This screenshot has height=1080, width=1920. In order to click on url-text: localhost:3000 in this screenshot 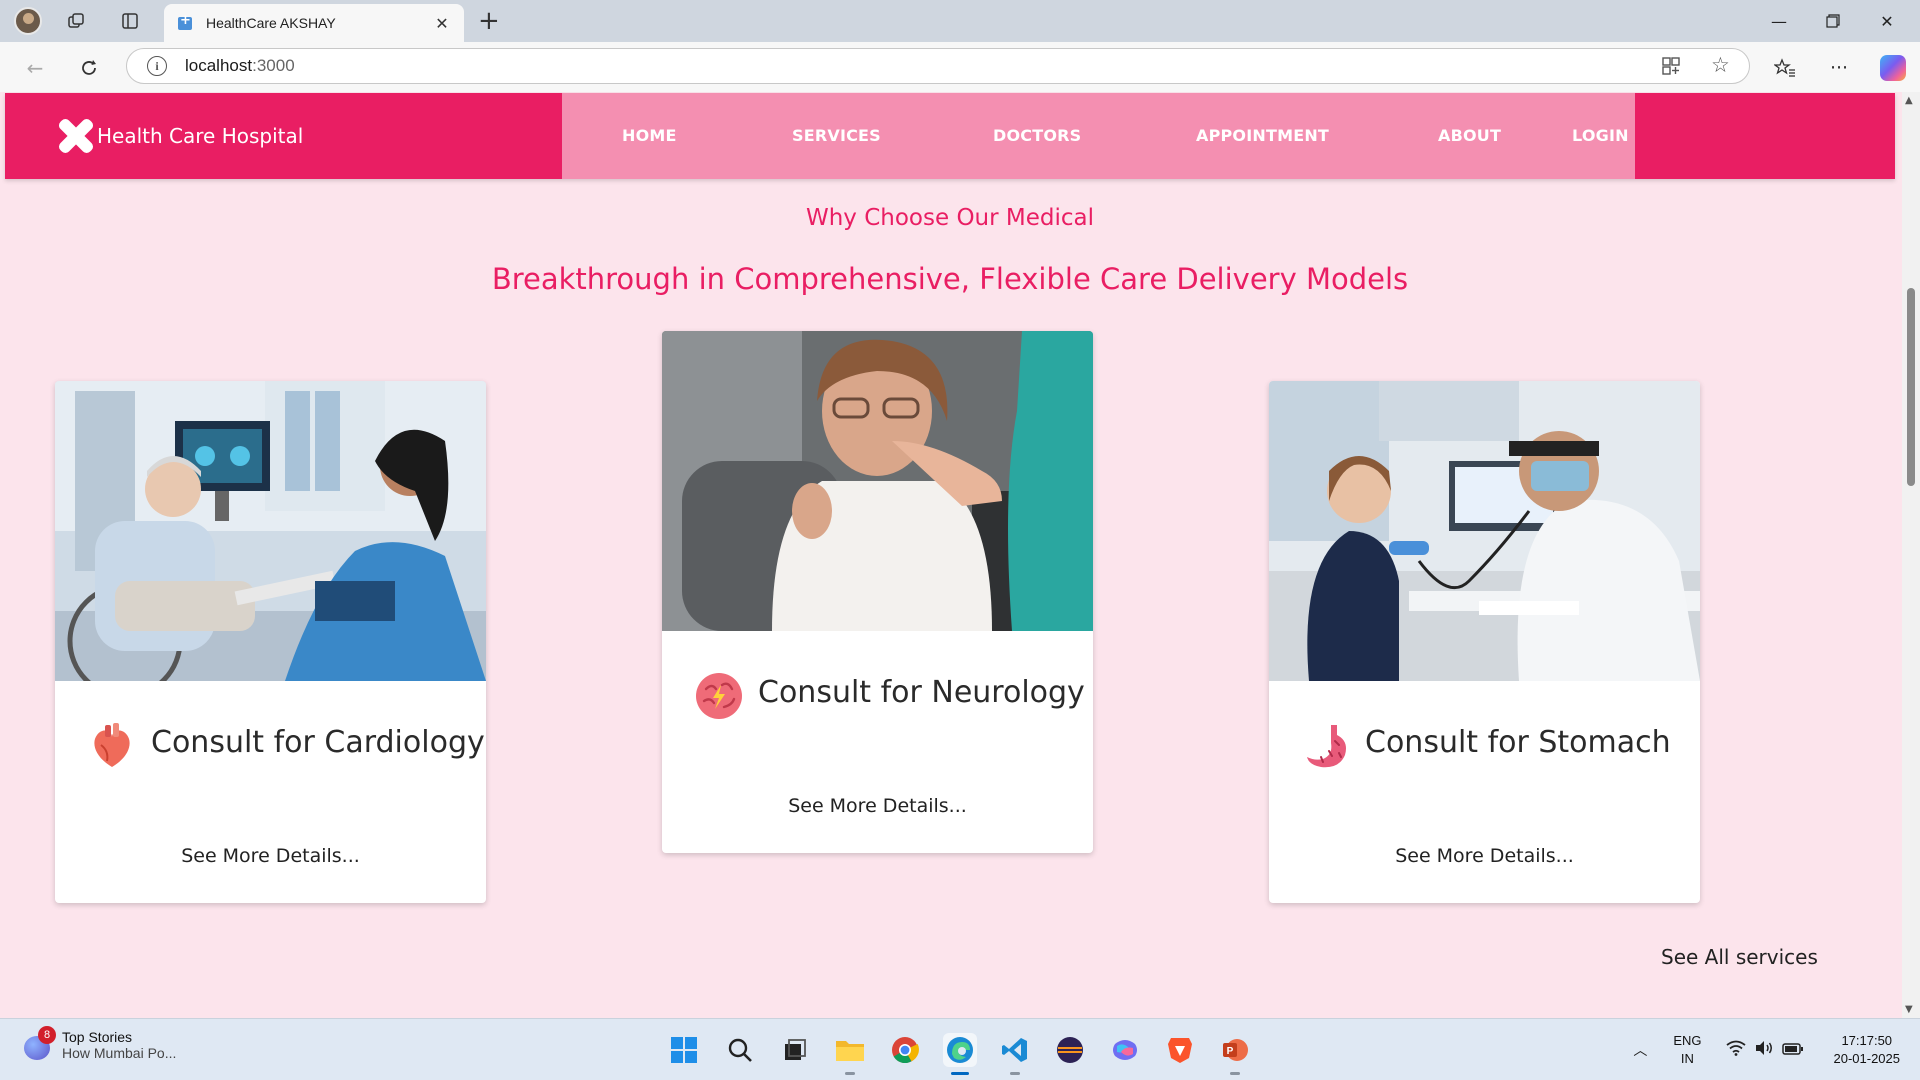, I will do `click(240, 66)`.